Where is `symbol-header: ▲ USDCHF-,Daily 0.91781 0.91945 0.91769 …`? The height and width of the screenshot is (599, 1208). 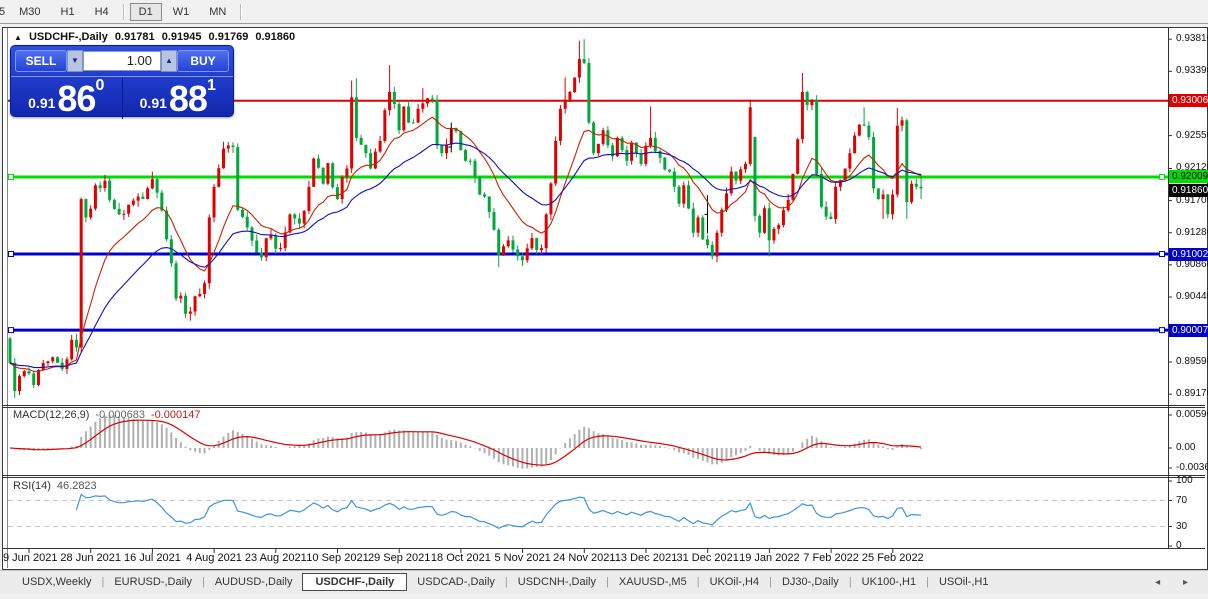 symbol-header: ▲ USDCHF-,Daily 0.91781 0.91945 0.91769 … is located at coordinates (156, 37).